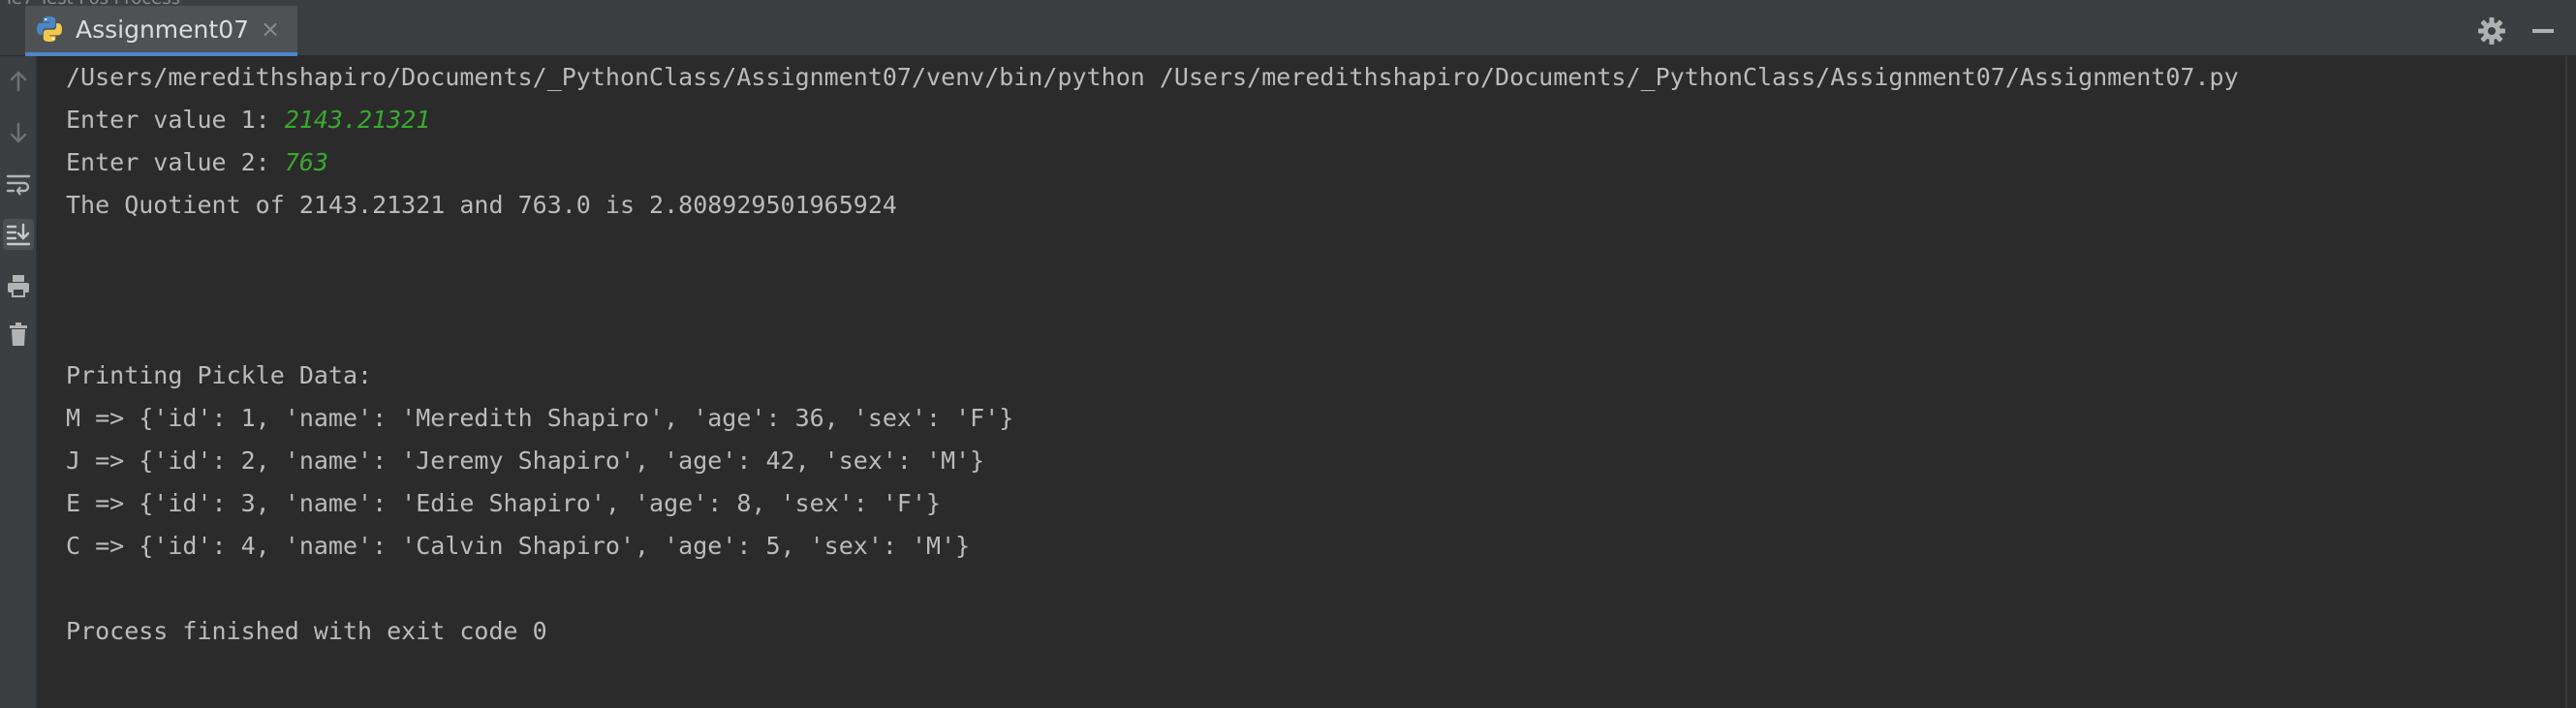  Describe the element at coordinates (270, 29) in the screenshot. I see `close-icon: ×` at that location.